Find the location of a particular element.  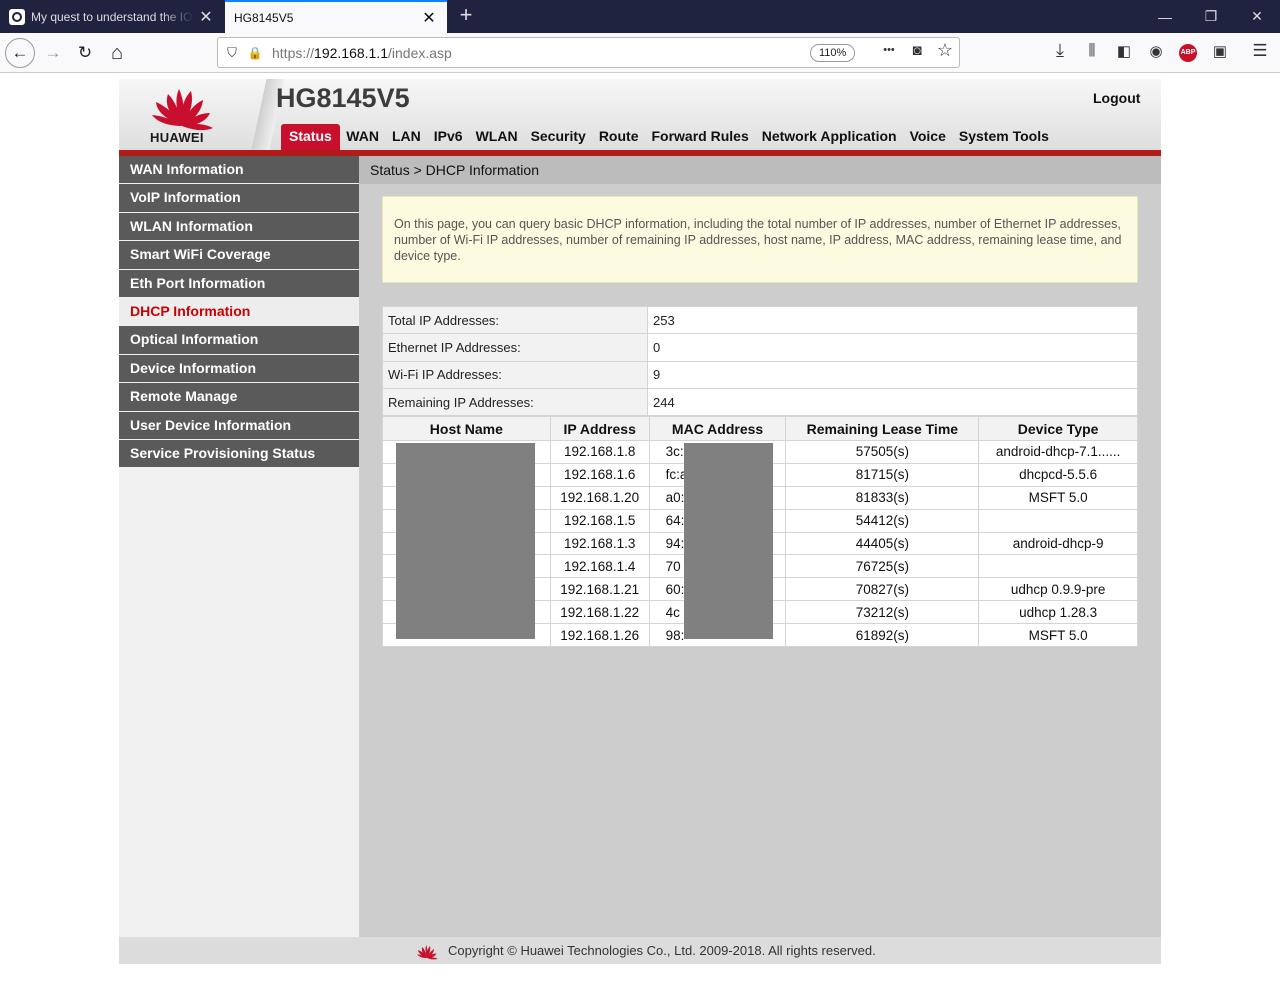

ip-address-cell: 192.168.1.3 is located at coordinates (599, 543).